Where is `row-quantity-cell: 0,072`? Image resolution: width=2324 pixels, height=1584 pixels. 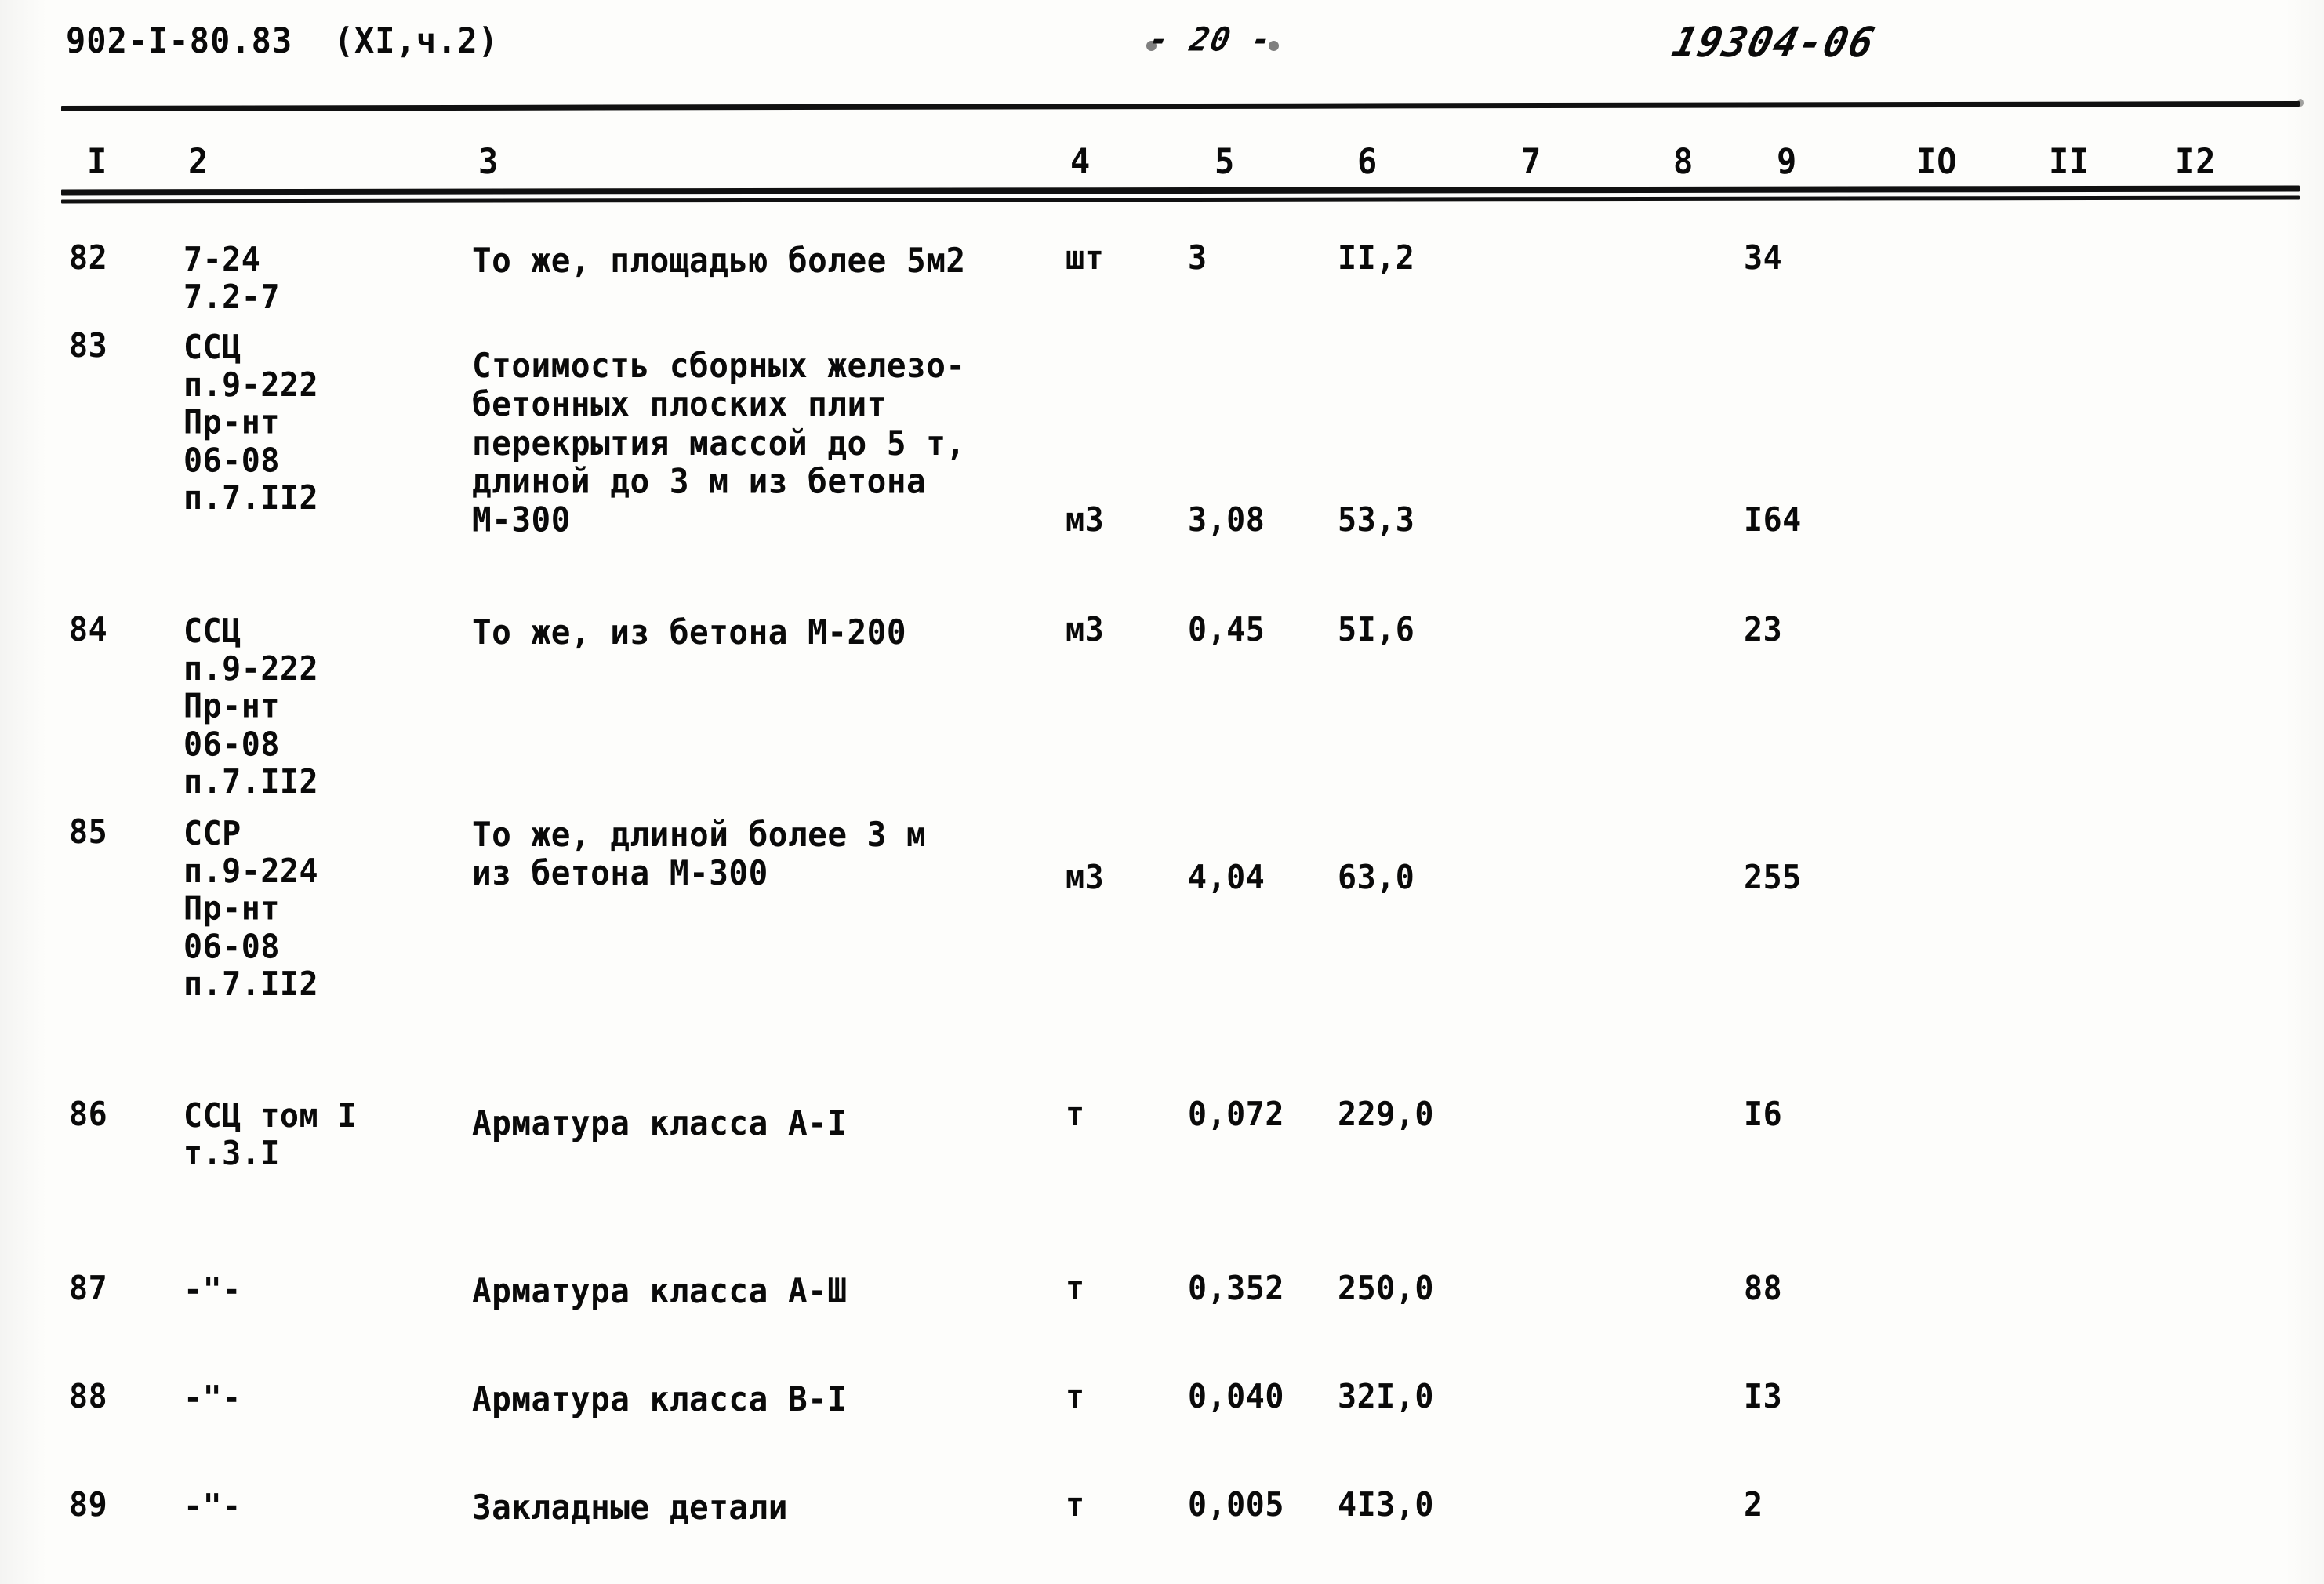
row-quantity-cell: 0,072 is located at coordinates (1236, 1115).